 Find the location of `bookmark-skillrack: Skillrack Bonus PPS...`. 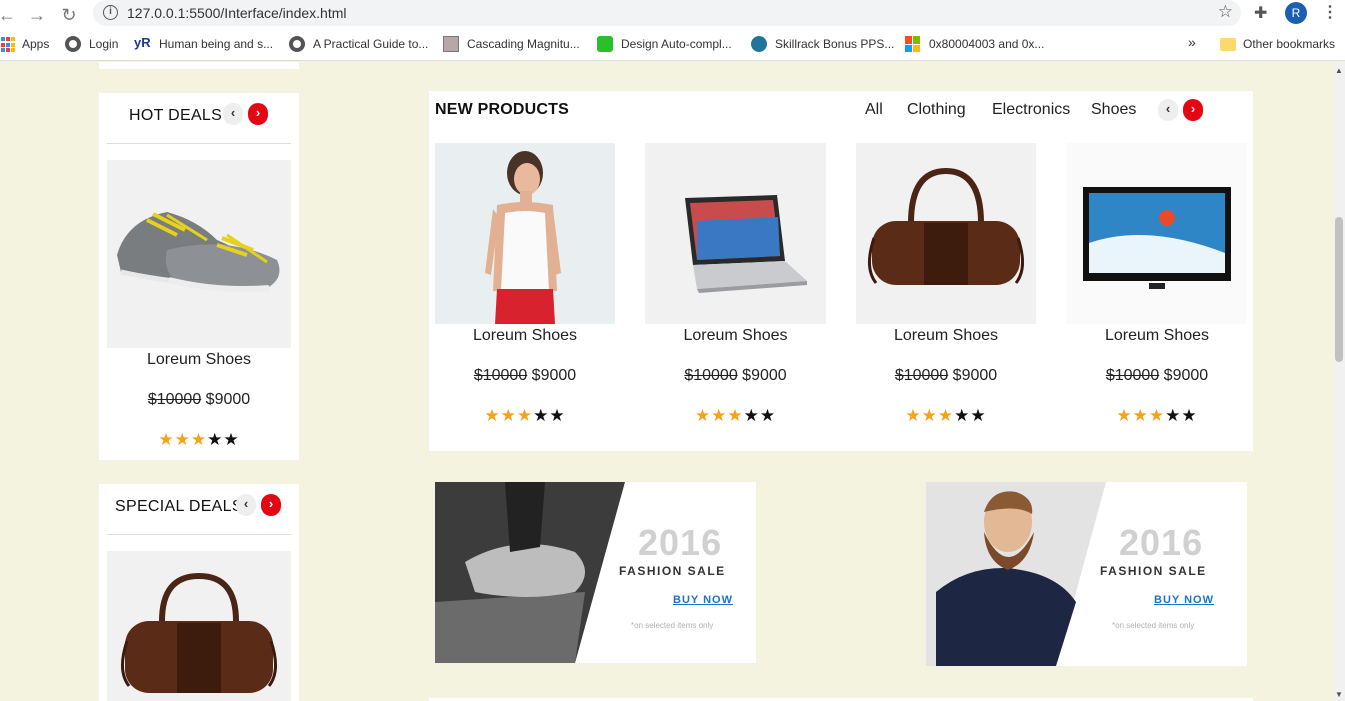

bookmark-skillrack: Skillrack Bonus PPS... is located at coordinates (834, 44).